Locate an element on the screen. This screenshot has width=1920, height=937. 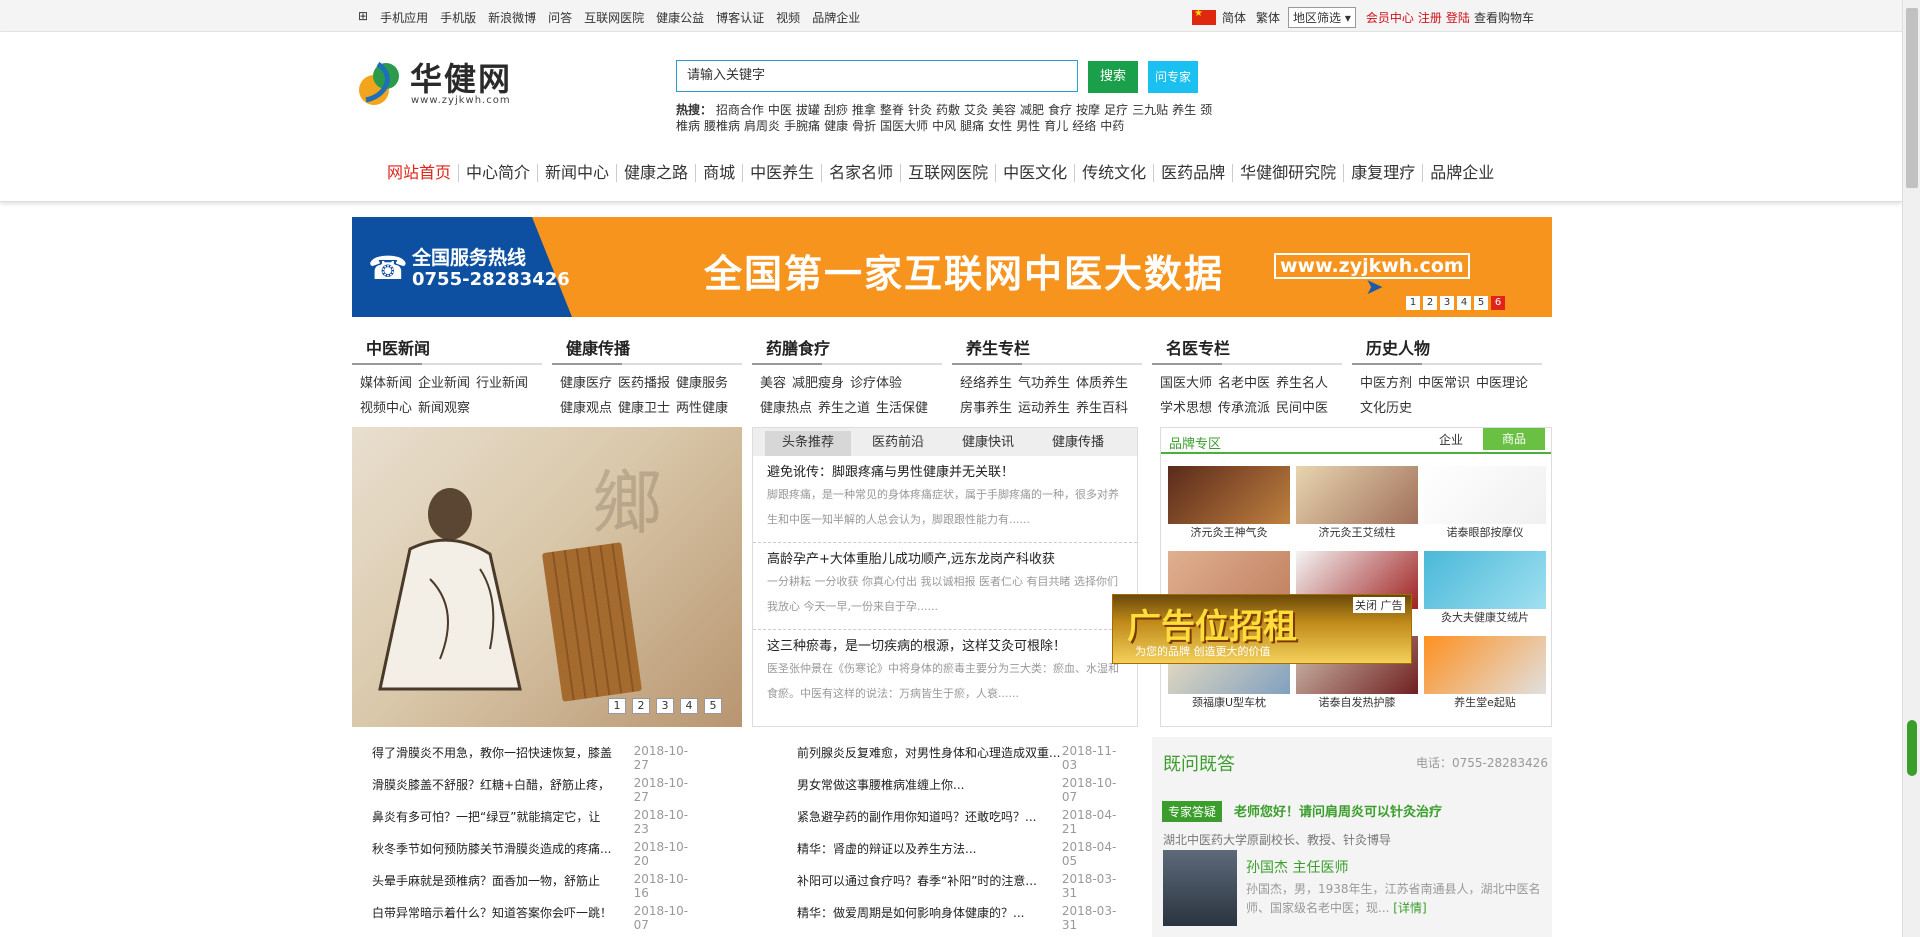
product-name: 颈福康U型车枕 is located at coordinates (1229, 703).